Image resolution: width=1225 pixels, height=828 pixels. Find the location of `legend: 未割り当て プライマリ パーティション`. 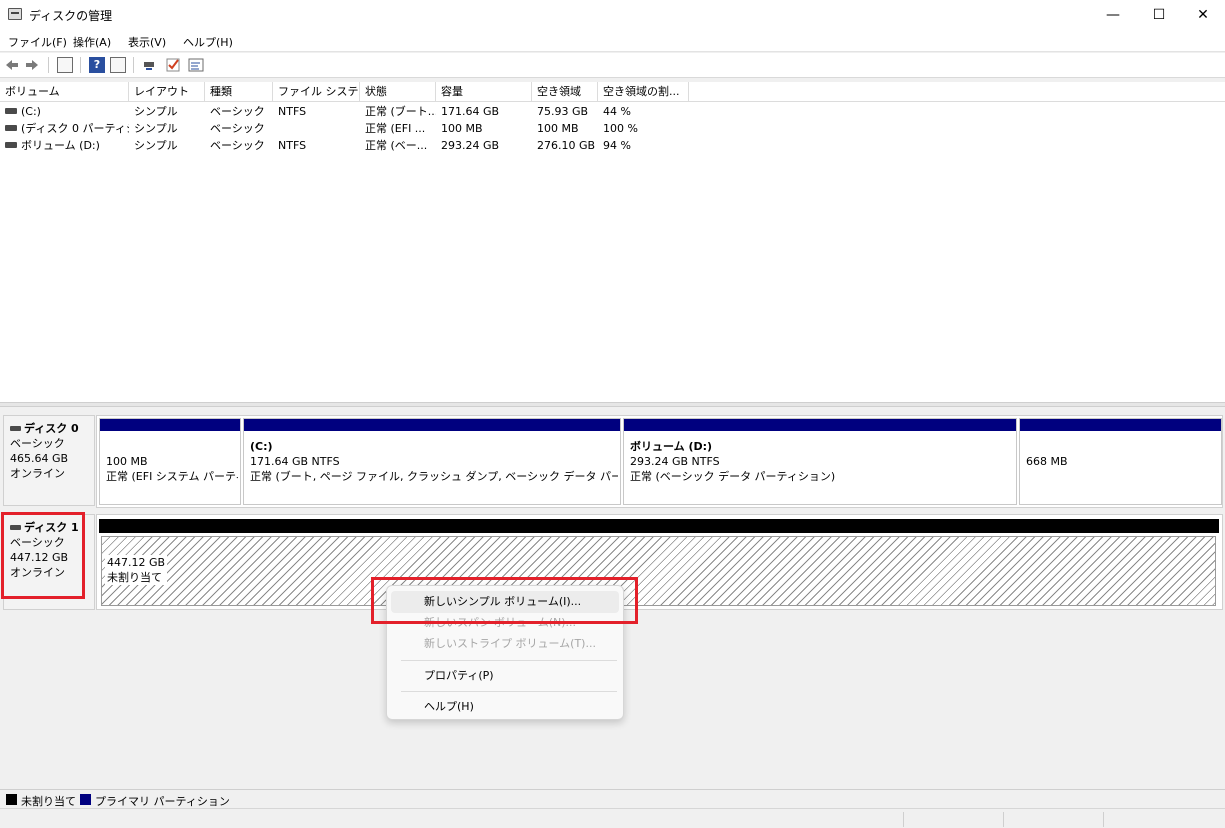

legend: 未割り当て プライマリ パーティション is located at coordinates (612, 798).